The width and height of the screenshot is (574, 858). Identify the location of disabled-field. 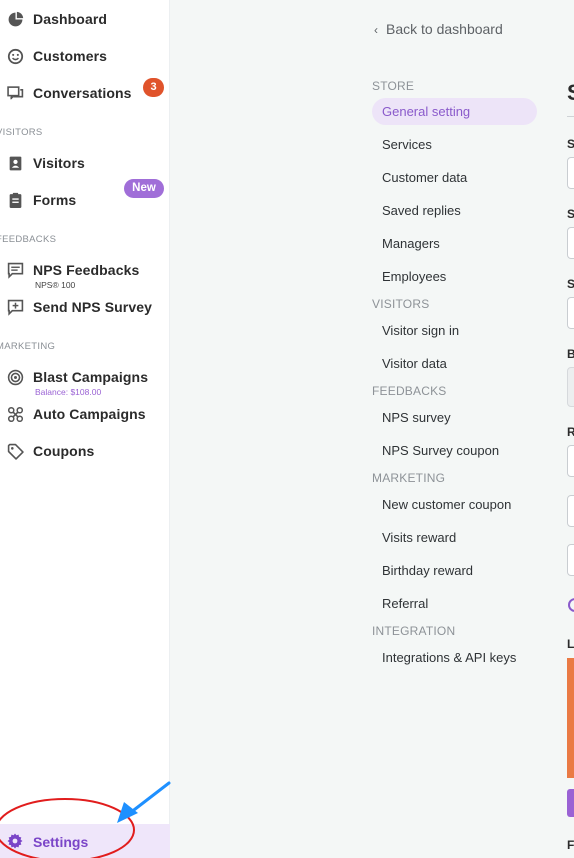
(570, 387).